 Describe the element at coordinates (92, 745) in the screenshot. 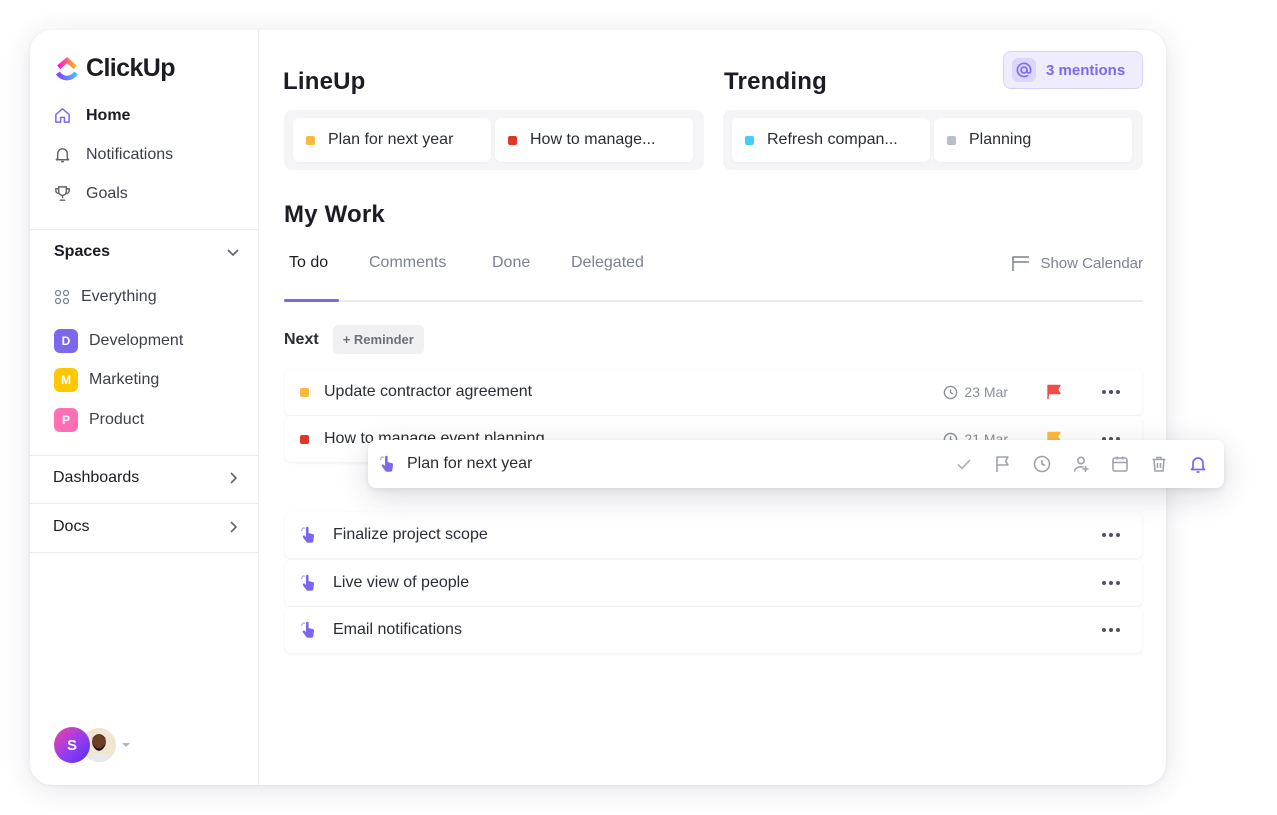

I see `user-menu: S` at that location.